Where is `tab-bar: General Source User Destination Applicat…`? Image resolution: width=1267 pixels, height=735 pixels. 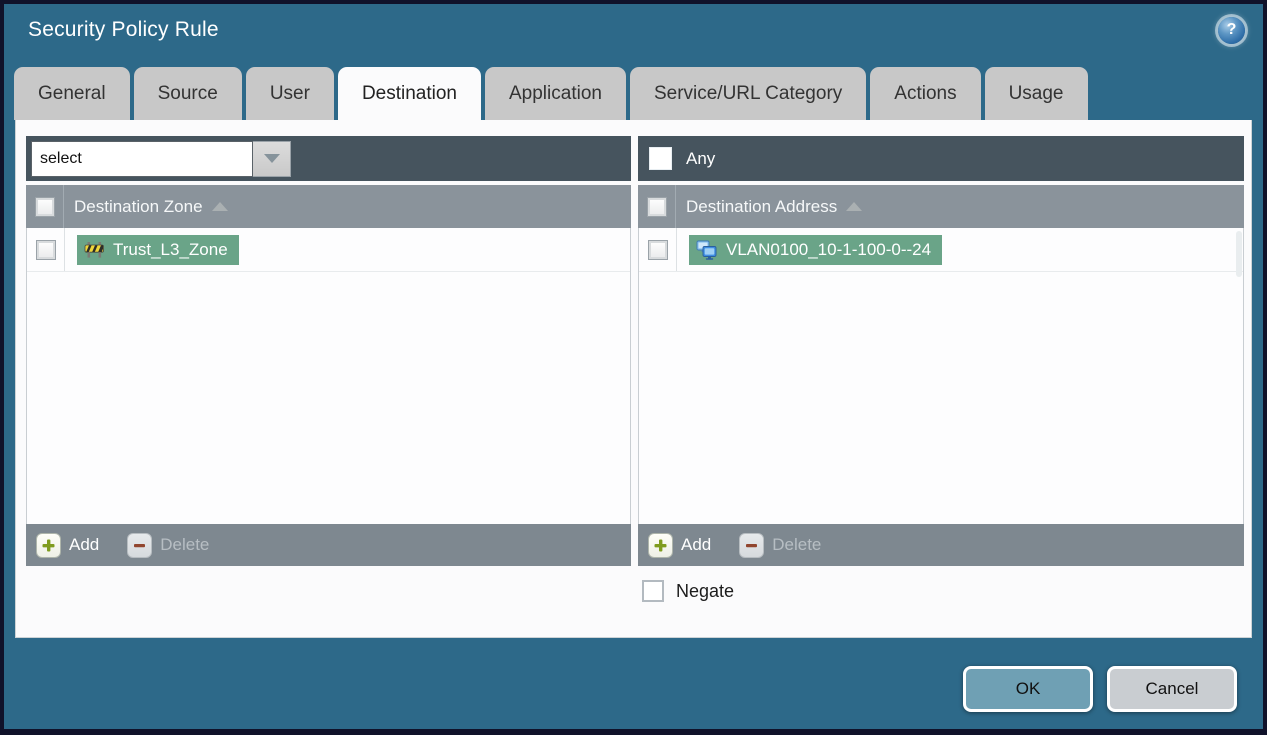
tab-bar: General Source User Destination Applicat… is located at coordinates (551, 93).